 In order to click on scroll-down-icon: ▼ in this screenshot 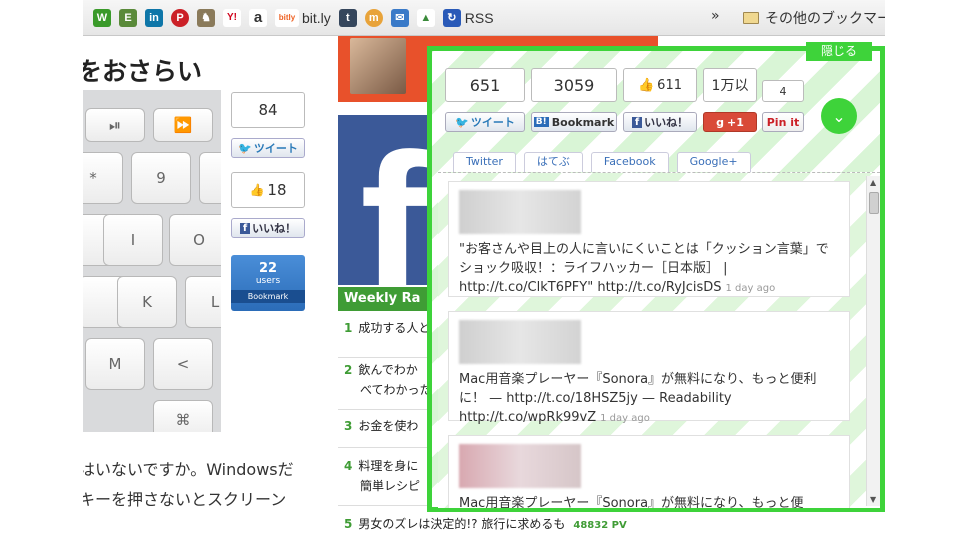, I will do `click(873, 499)`.